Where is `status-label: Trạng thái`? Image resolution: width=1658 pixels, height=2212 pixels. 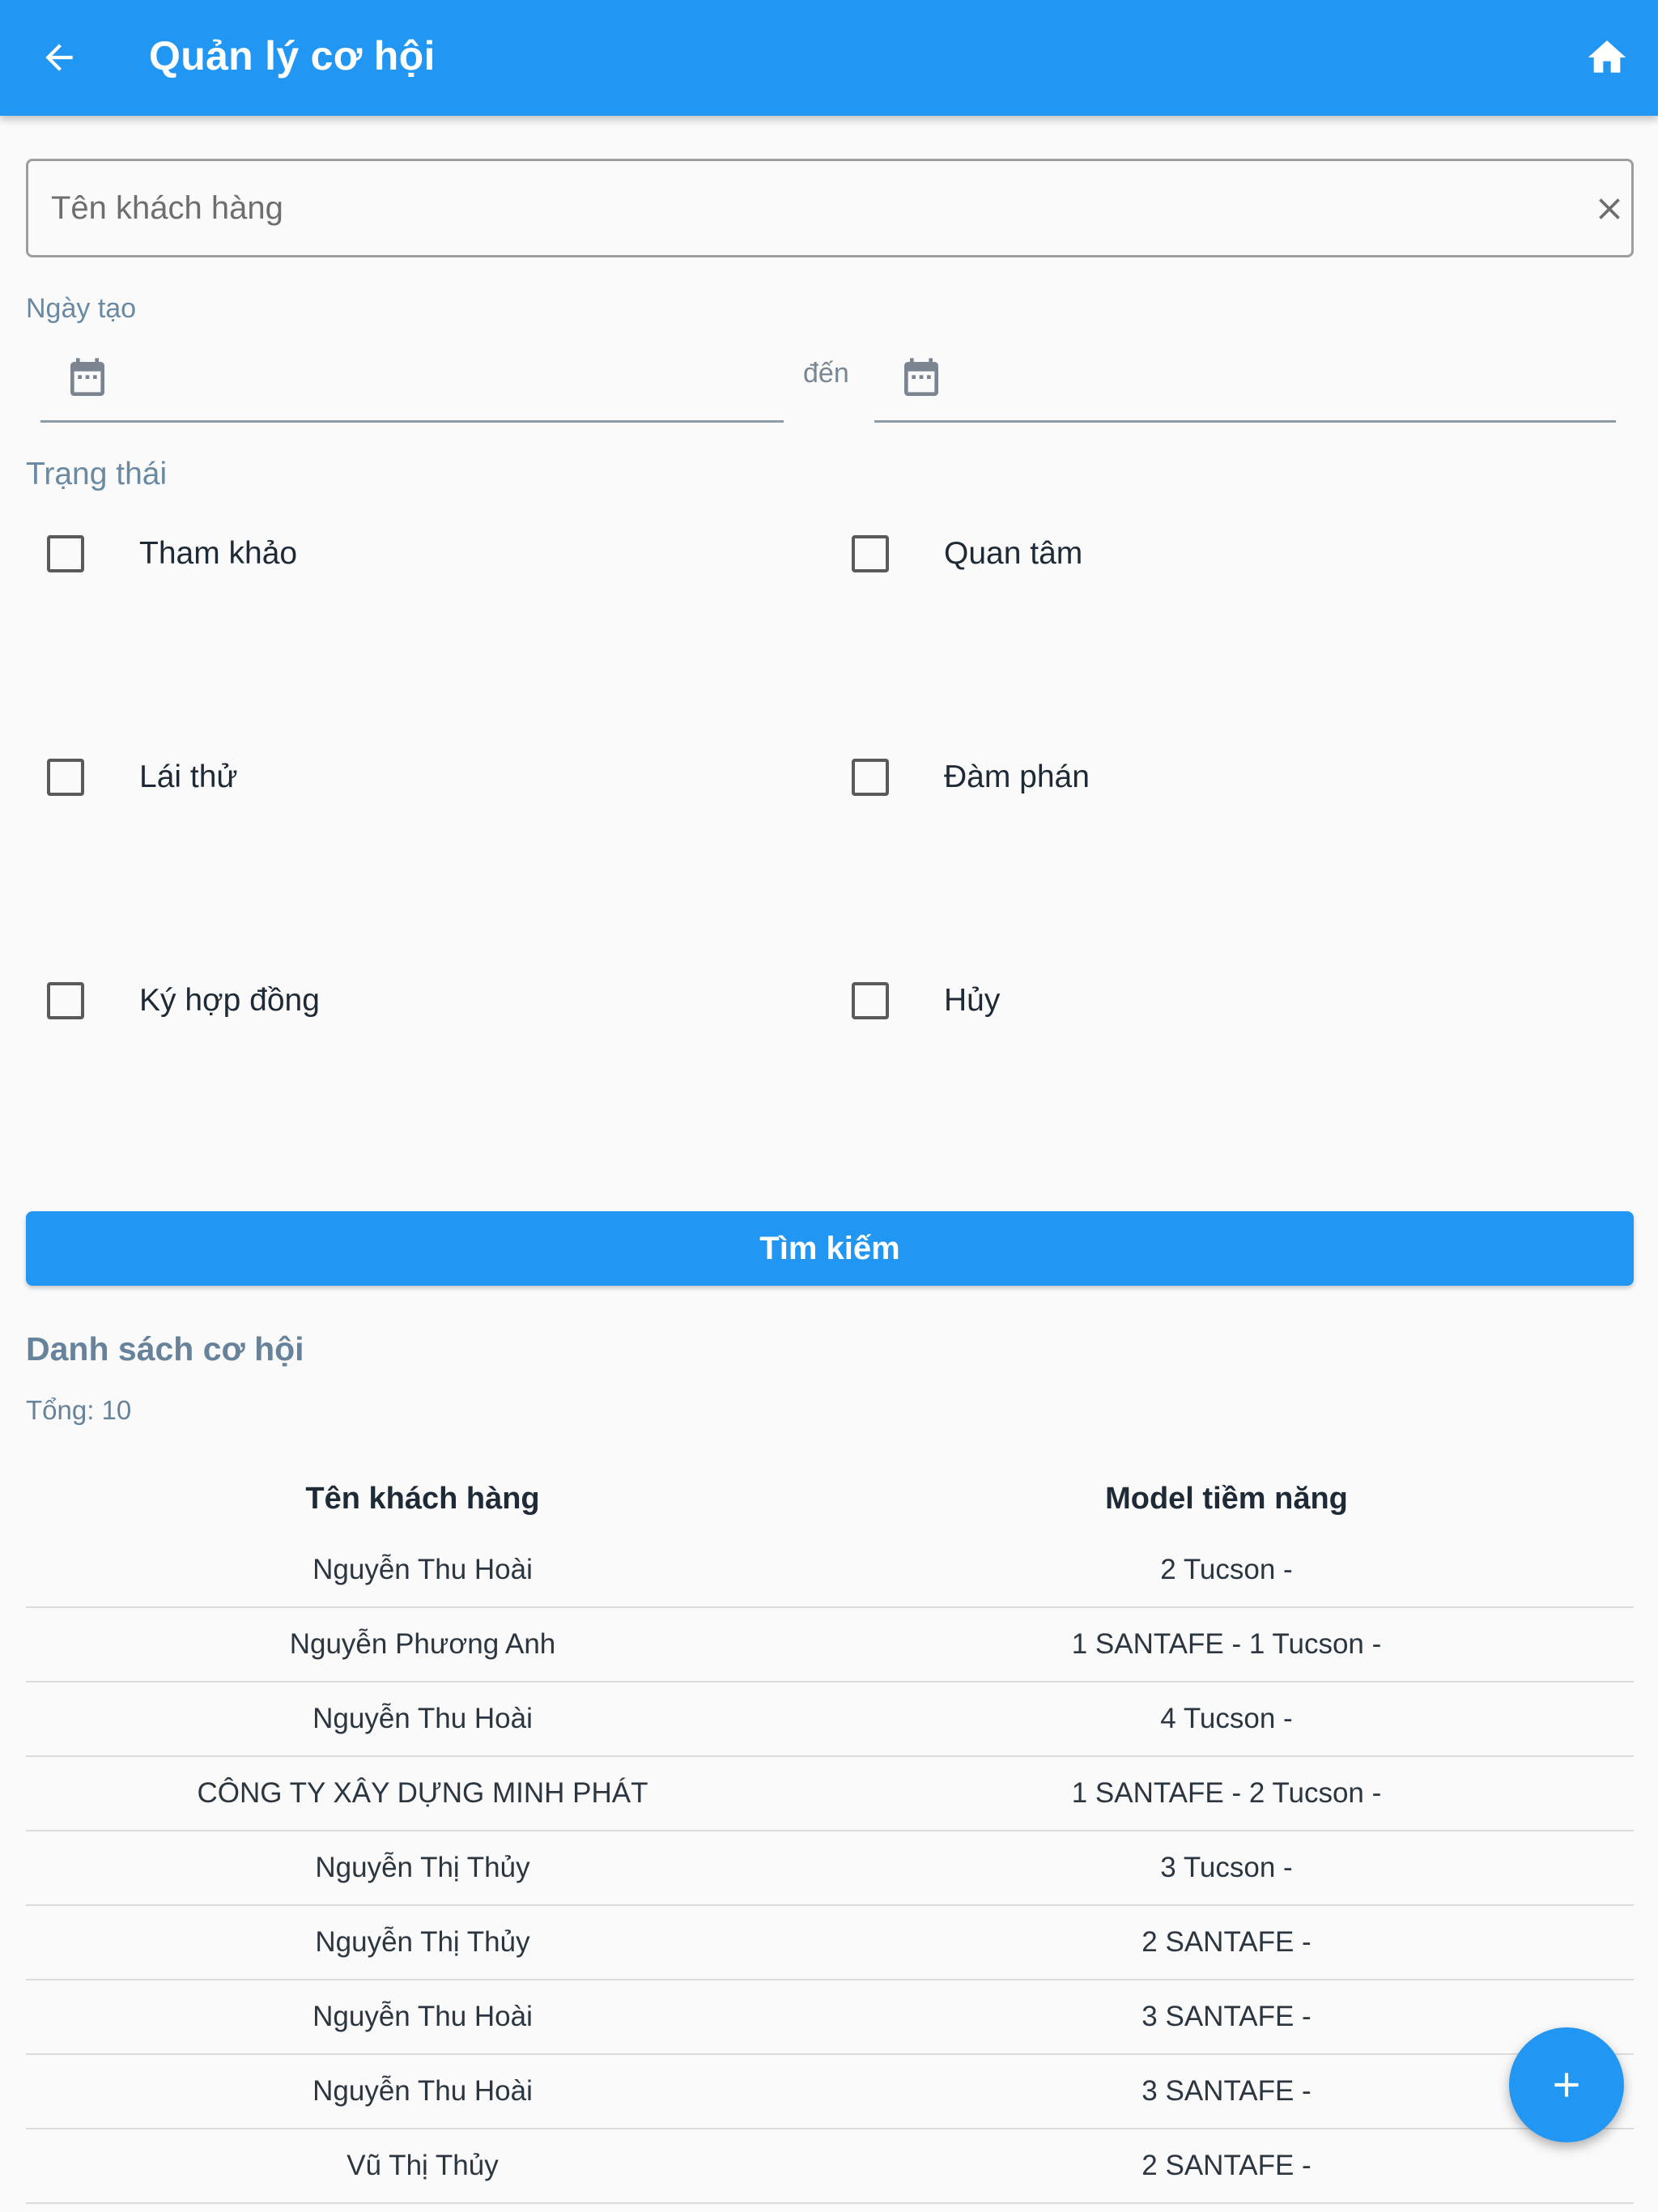
status-label: Trạng thái is located at coordinates (97, 474).